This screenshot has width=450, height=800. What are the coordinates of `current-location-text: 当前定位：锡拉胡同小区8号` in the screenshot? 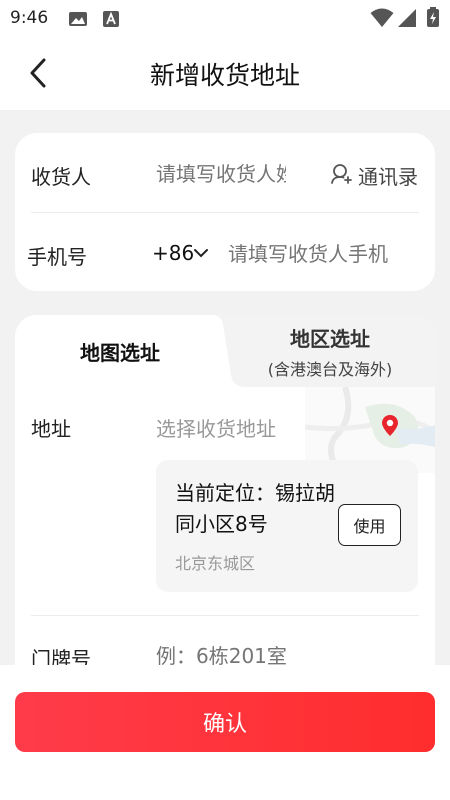 It's located at (255, 508).